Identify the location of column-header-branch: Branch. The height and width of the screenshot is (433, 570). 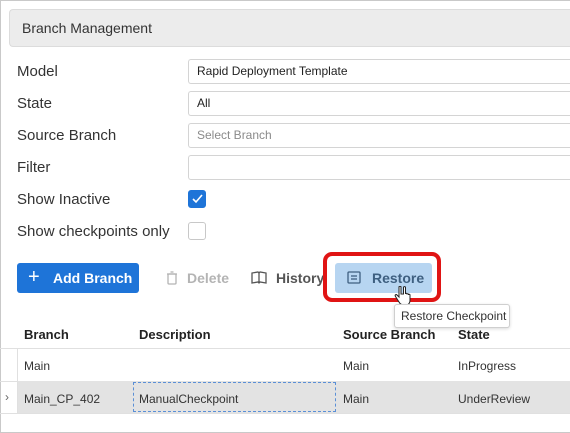
(46, 334).